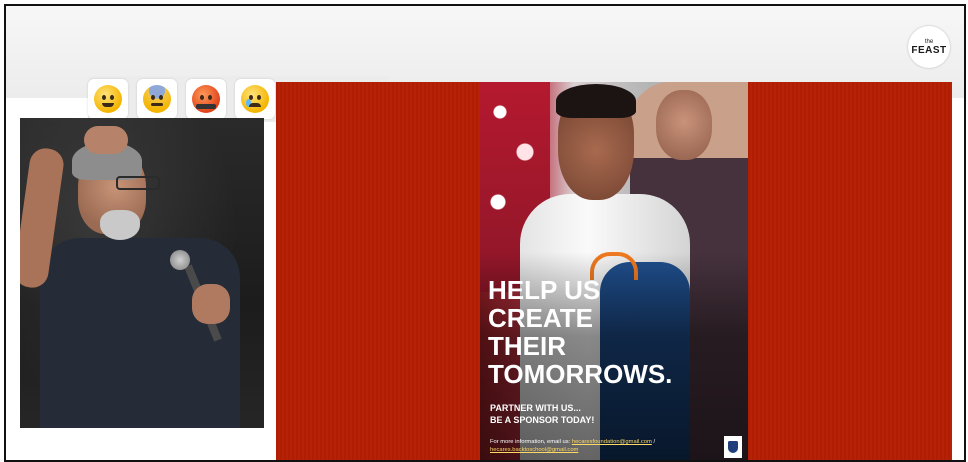 This screenshot has height=462, width=968. Describe the element at coordinates (138, 183) in the screenshot. I see `speaker-glasses` at that location.